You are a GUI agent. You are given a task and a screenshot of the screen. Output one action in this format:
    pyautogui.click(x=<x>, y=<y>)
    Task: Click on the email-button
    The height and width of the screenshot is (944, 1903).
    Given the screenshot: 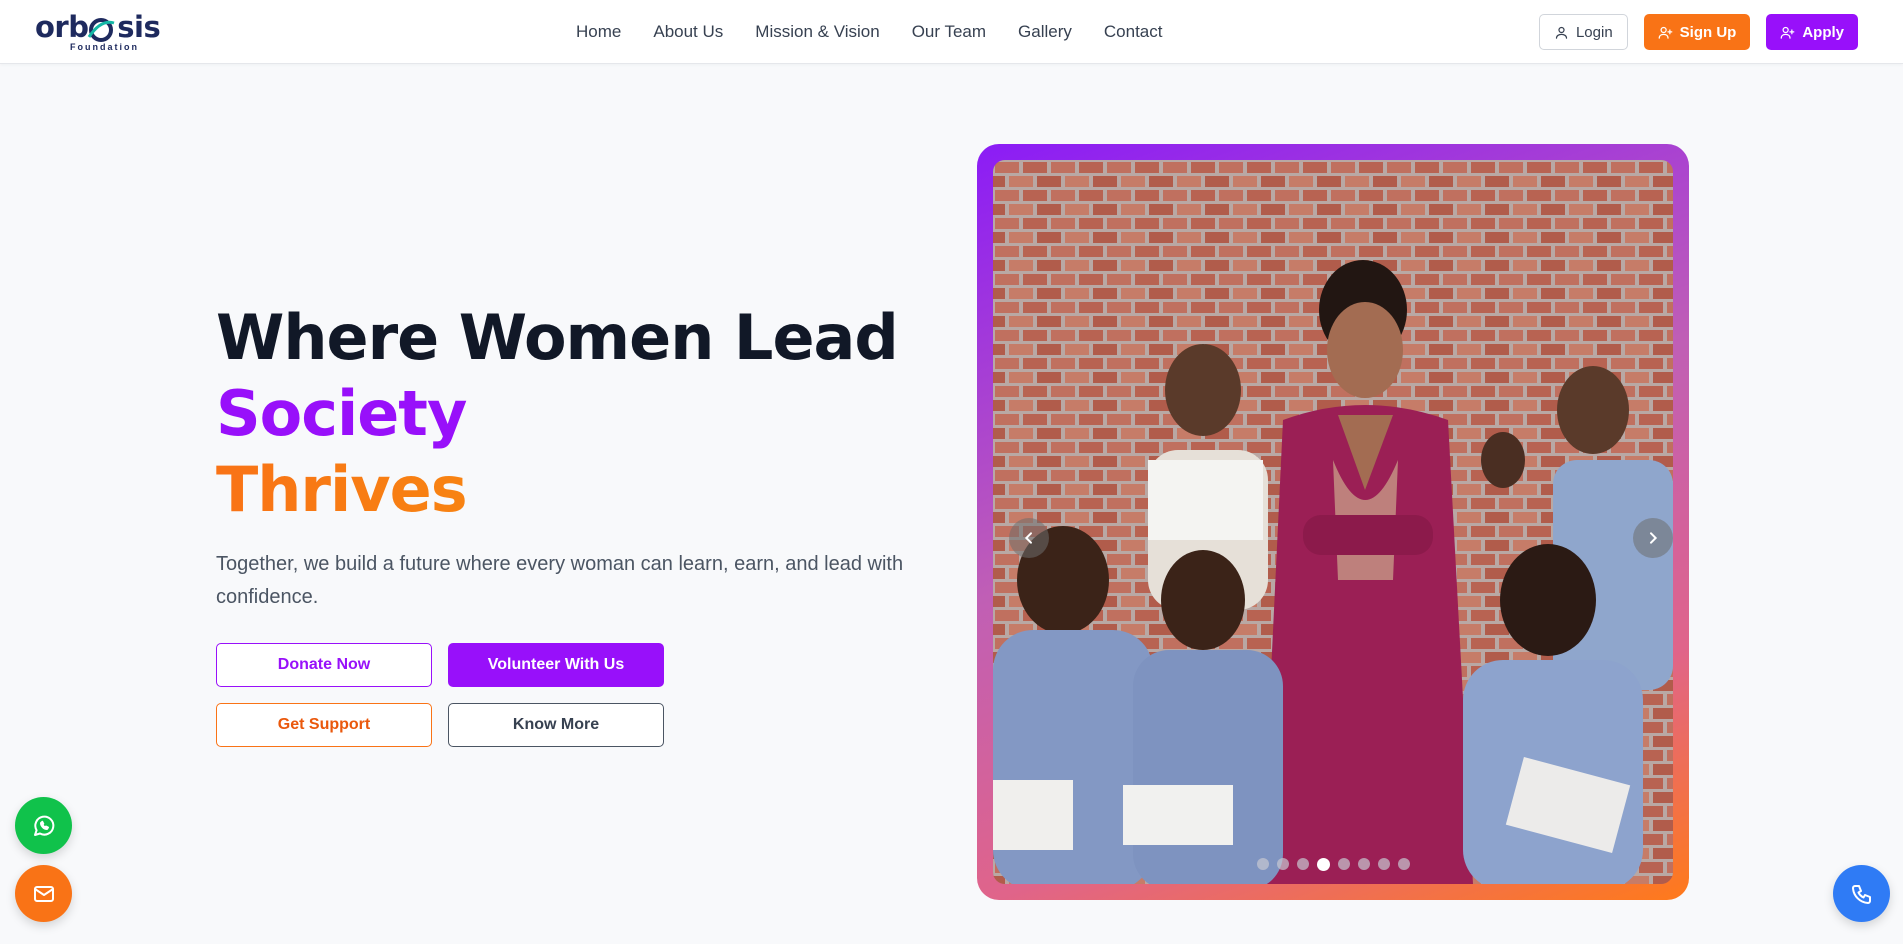 What is the action you would take?
    pyautogui.click(x=43, y=893)
    